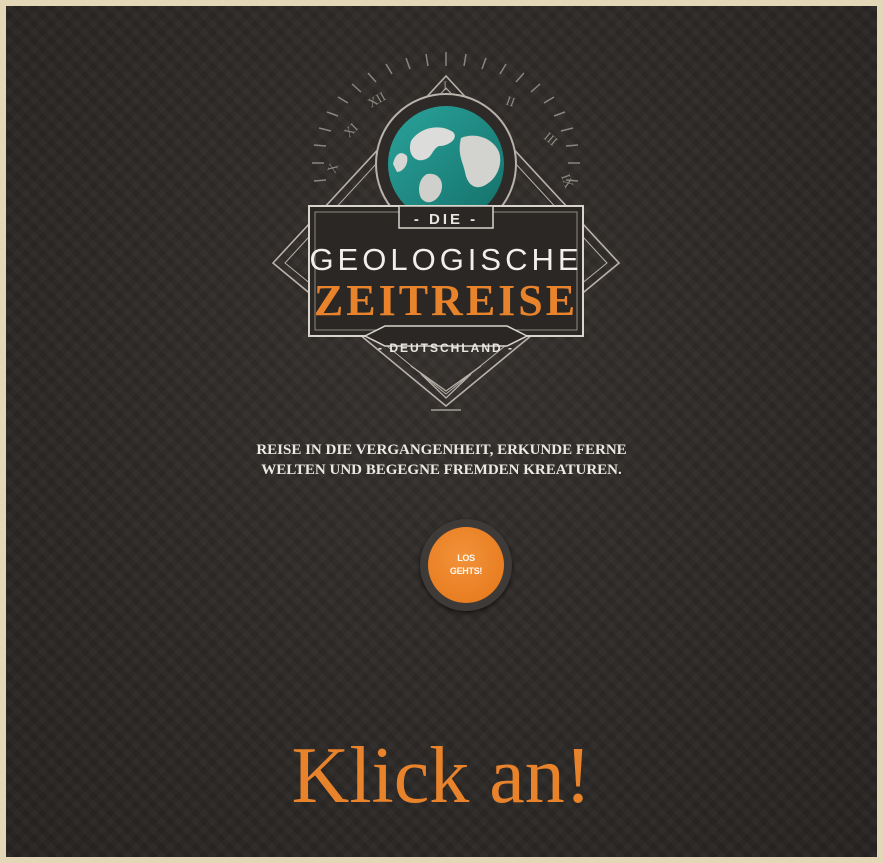 This screenshot has height=863, width=883. Describe the element at coordinates (510, 101) in the screenshot. I see `numeral-ii: II` at that location.